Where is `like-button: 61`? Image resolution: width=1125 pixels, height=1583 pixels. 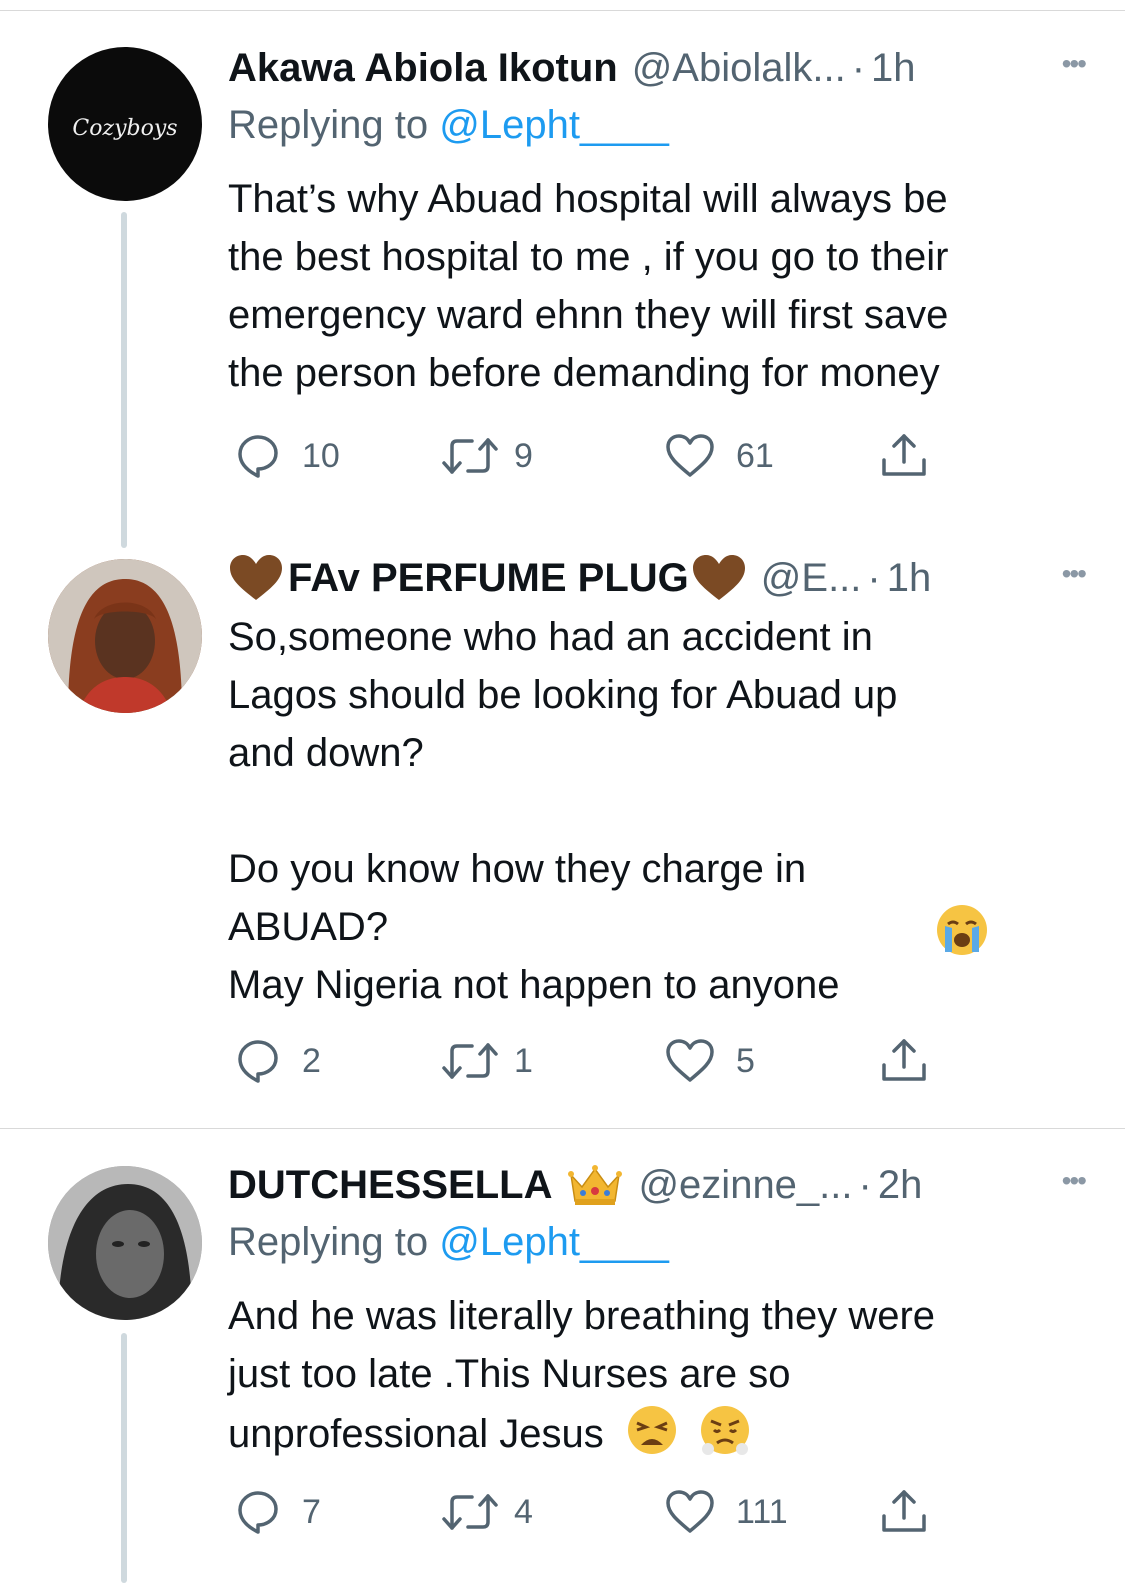
like-button: 61 is located at coordinates (719, 456).